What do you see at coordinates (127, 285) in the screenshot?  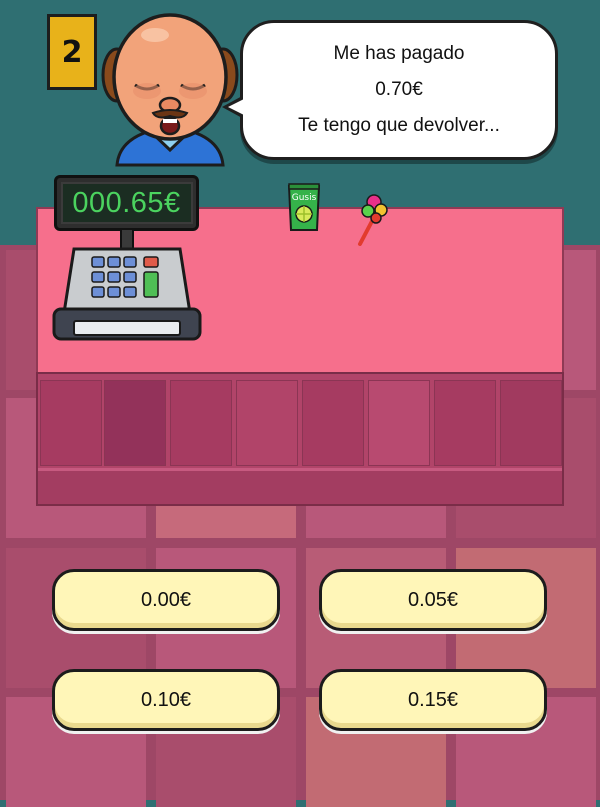 I see `cash-register-icon` at bounding box center [127, 285].